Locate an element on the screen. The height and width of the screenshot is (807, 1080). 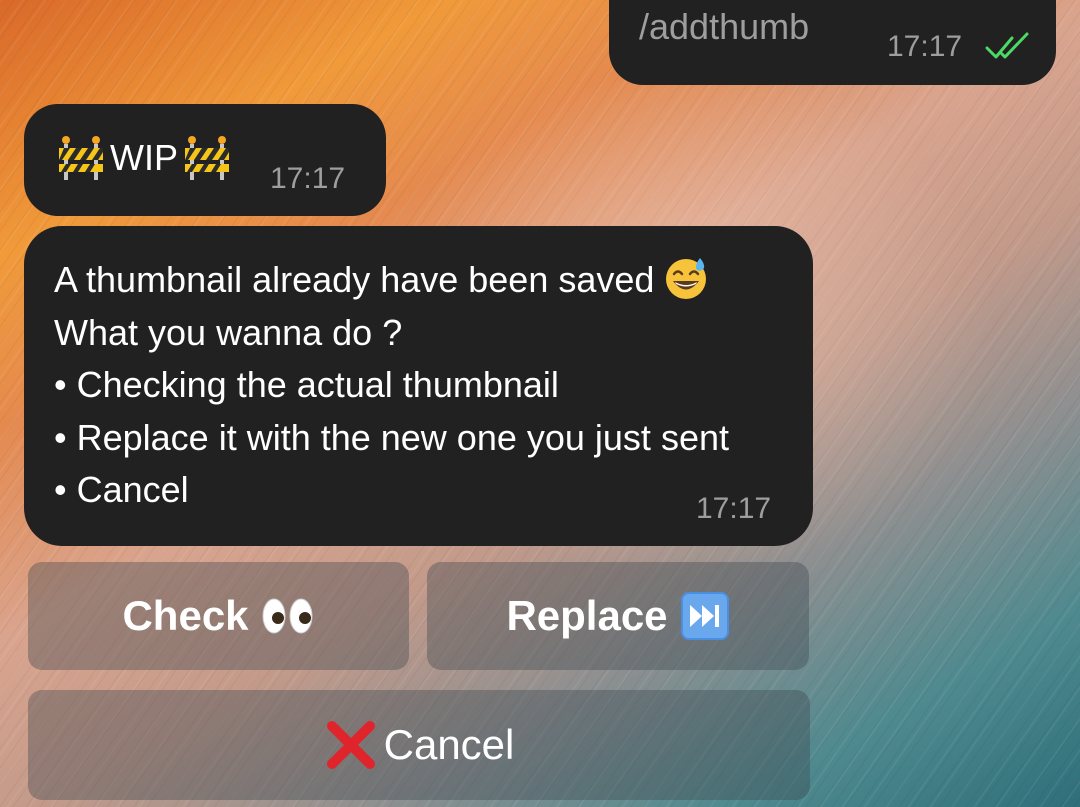
prompt-line: • Cancel is located at coordinates (121, 489).